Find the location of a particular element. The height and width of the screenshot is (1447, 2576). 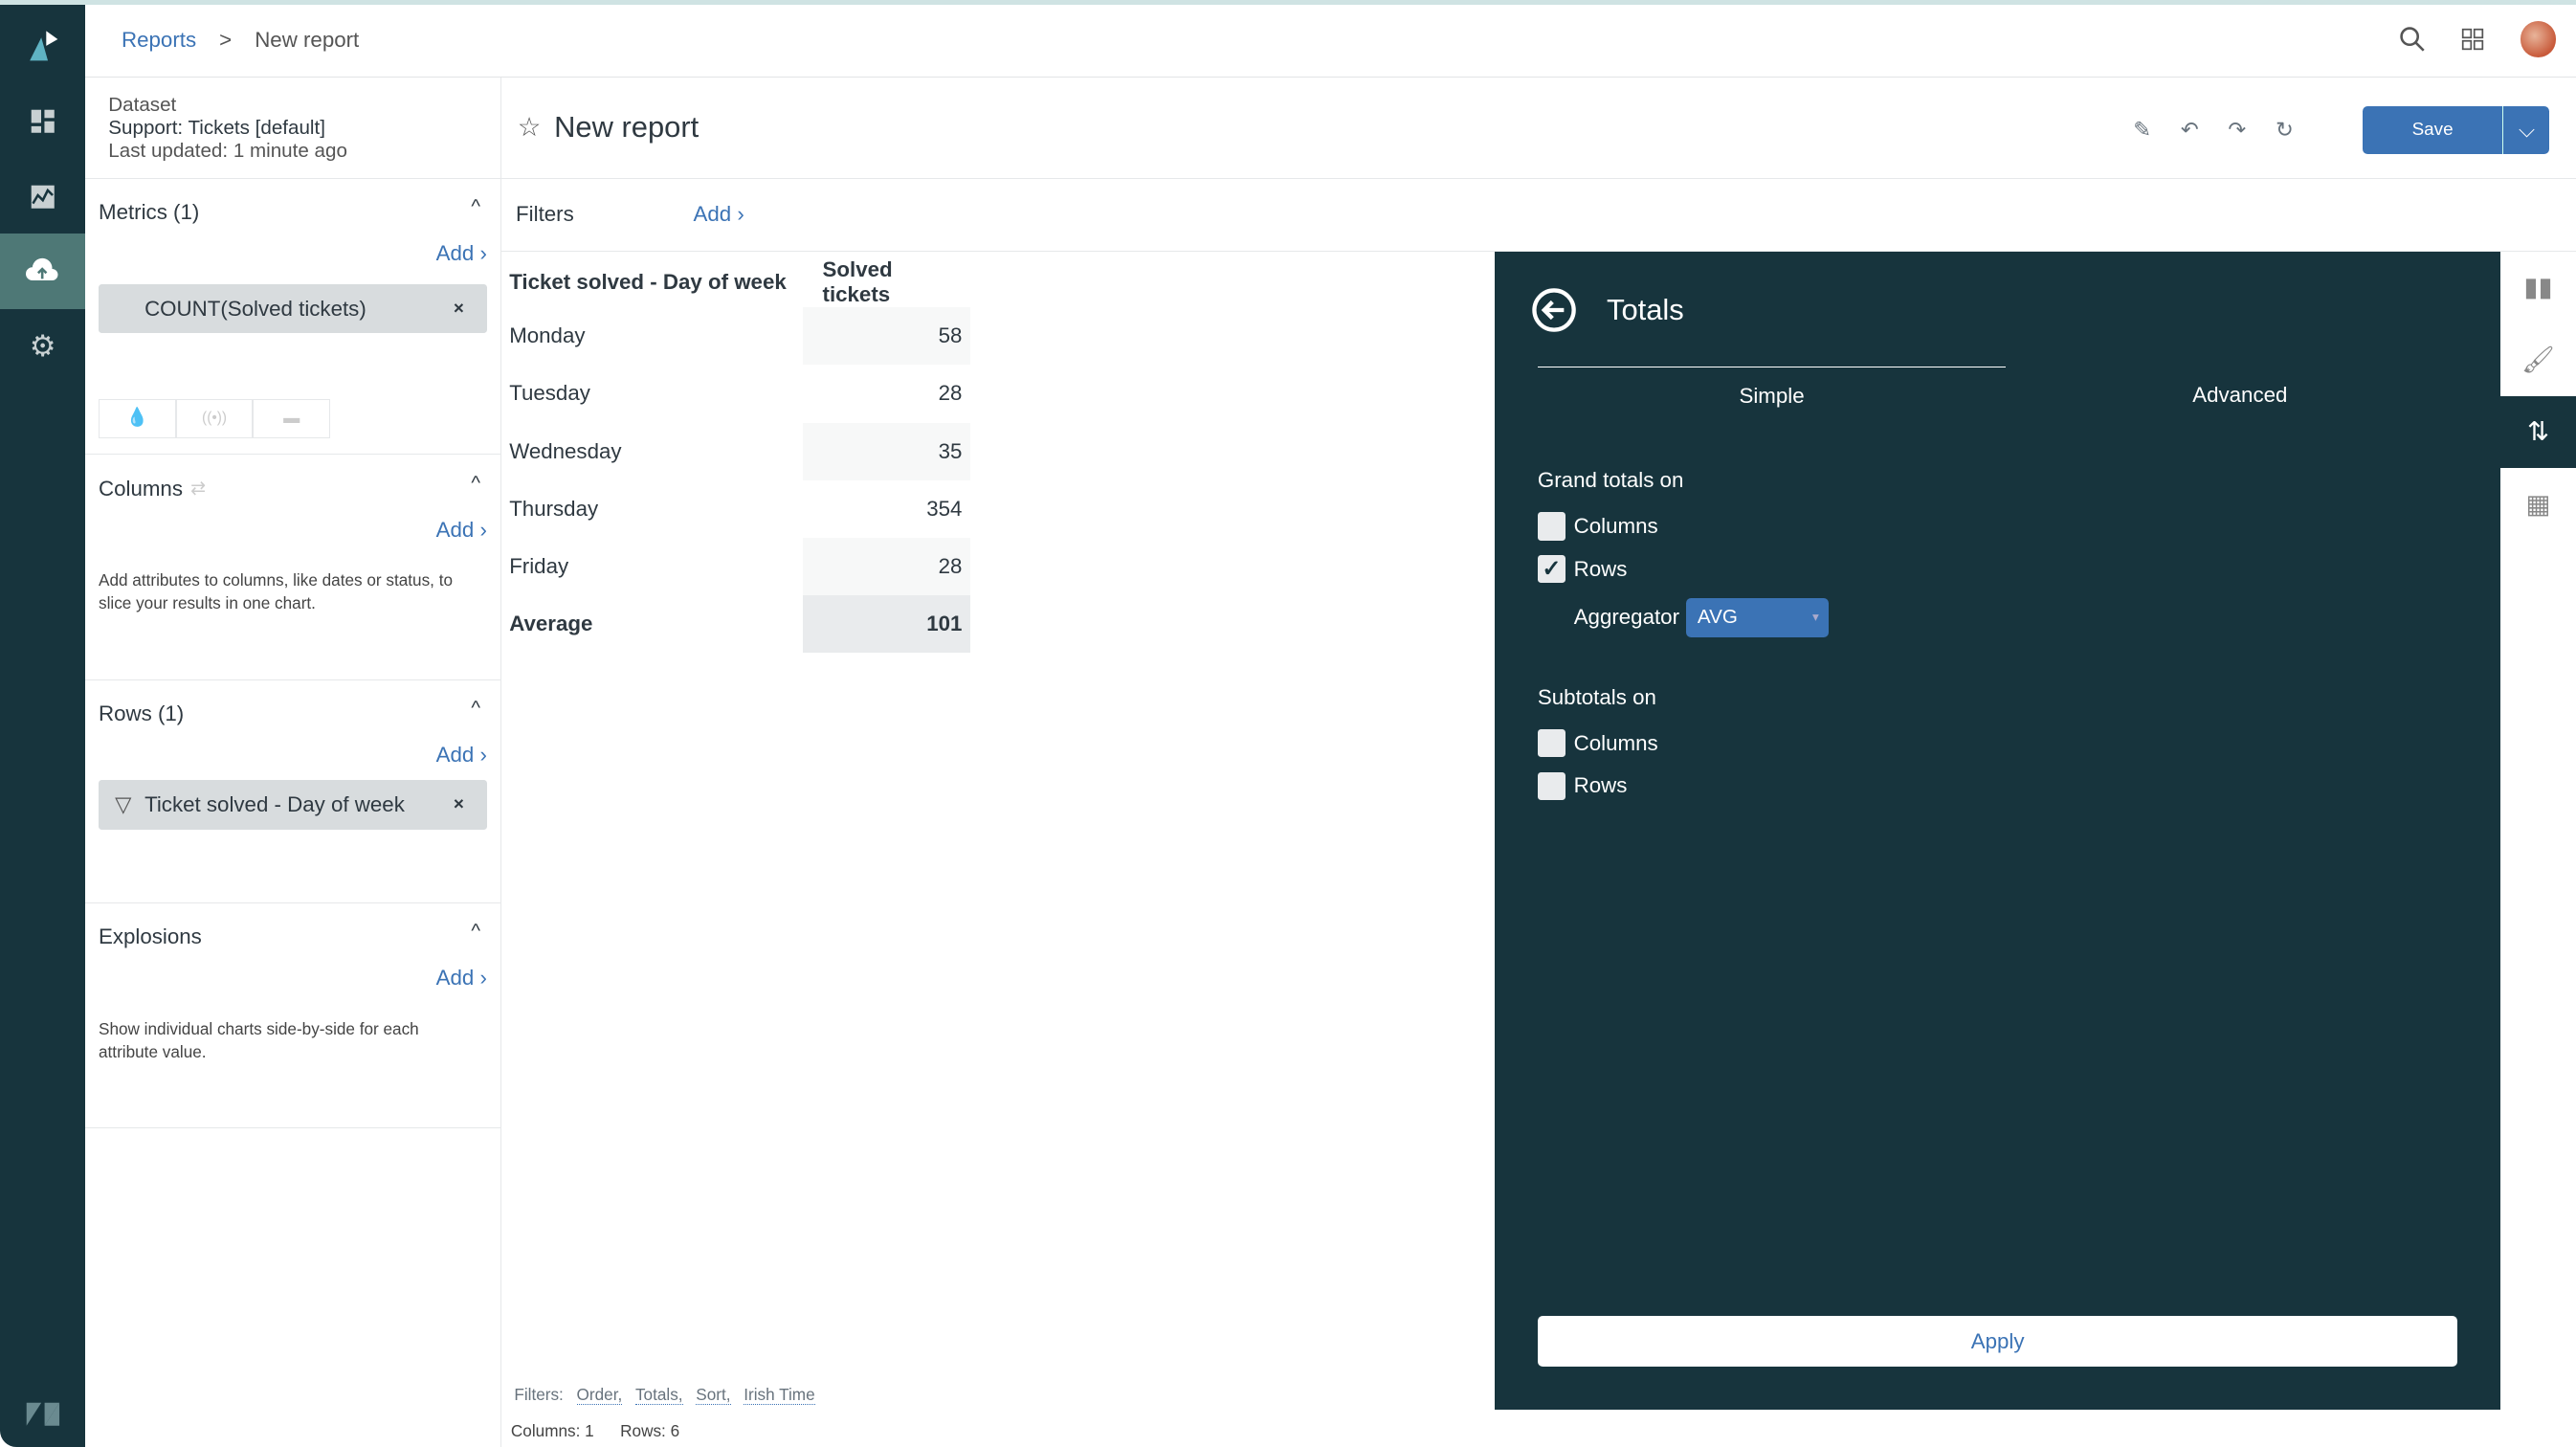

explosions-title: Explosions is located at coordinates (150, 936).